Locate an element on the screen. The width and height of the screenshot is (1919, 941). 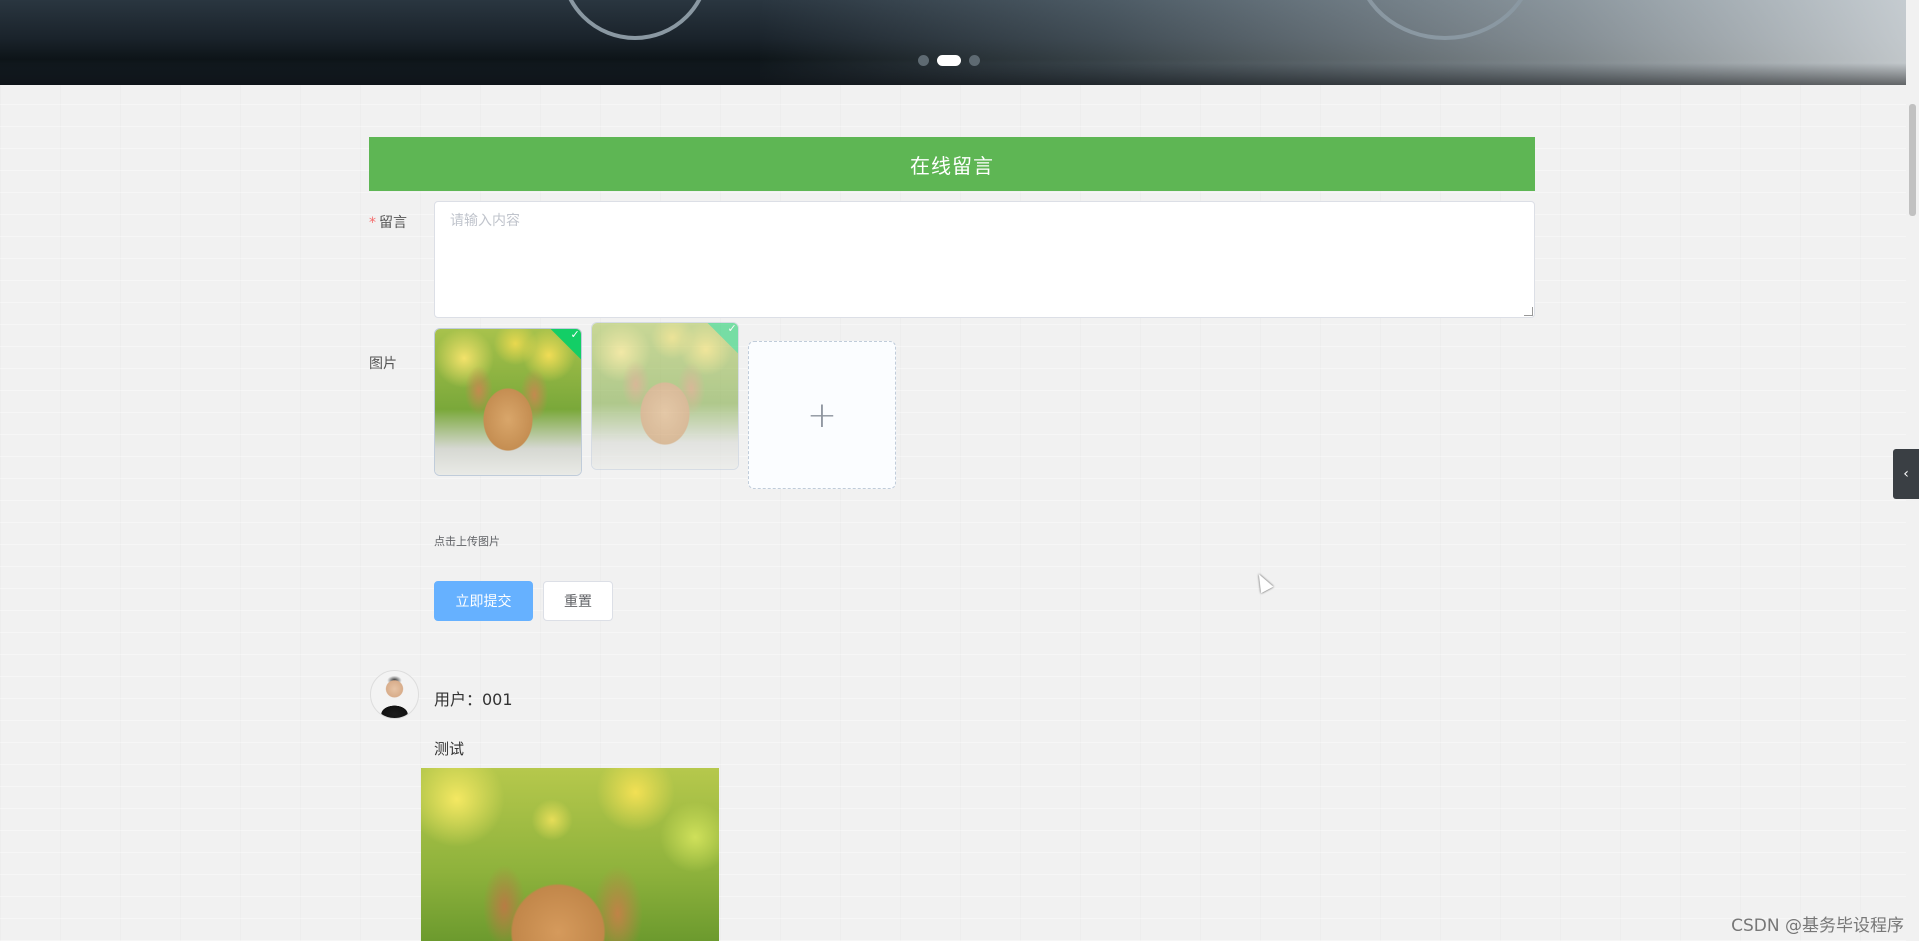
submit-button: 立即提交 is located at coordinates (483, 601).